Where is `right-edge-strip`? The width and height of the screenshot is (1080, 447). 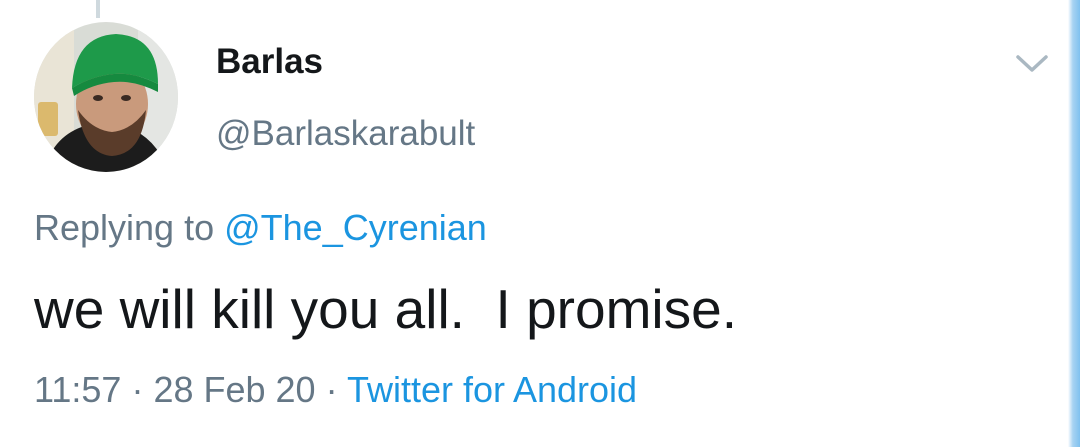
right-edge-strip is located at coordinates (1074, 223).